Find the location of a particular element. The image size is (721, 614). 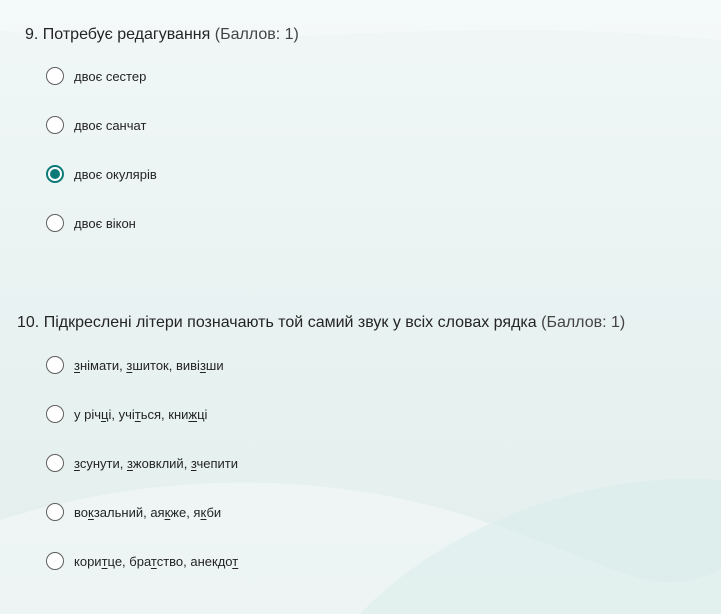

question-text: 9. Потребує редагування is located at coordinates (118, 34).